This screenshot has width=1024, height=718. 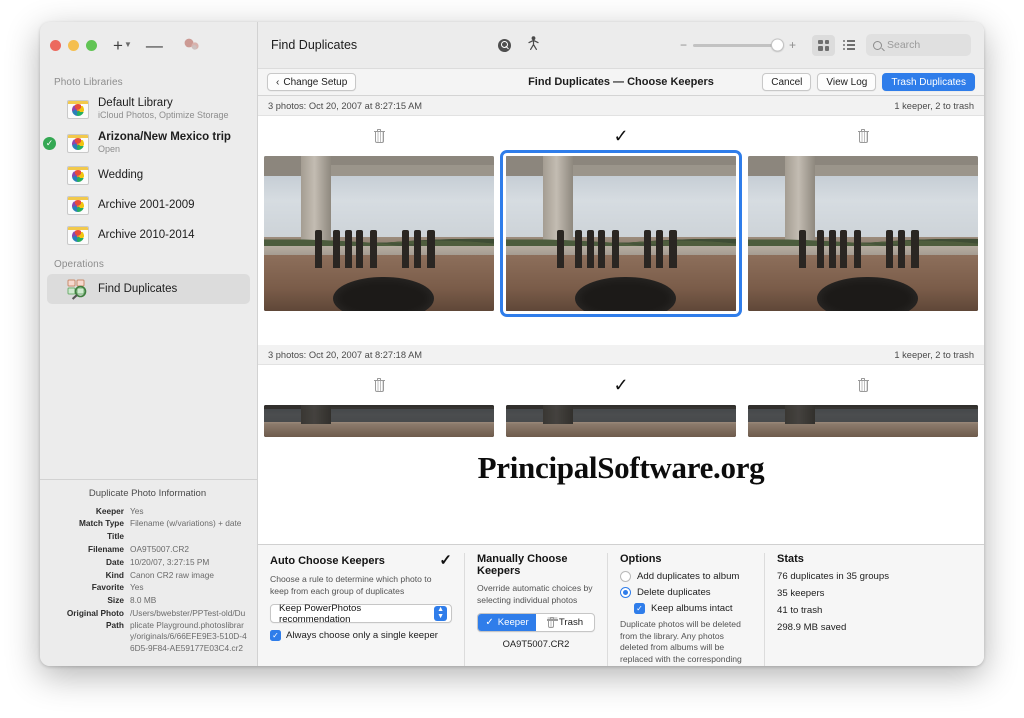 I want to click on watermark-text: PrincipalSoftware.org, so click(x=621, y=467).